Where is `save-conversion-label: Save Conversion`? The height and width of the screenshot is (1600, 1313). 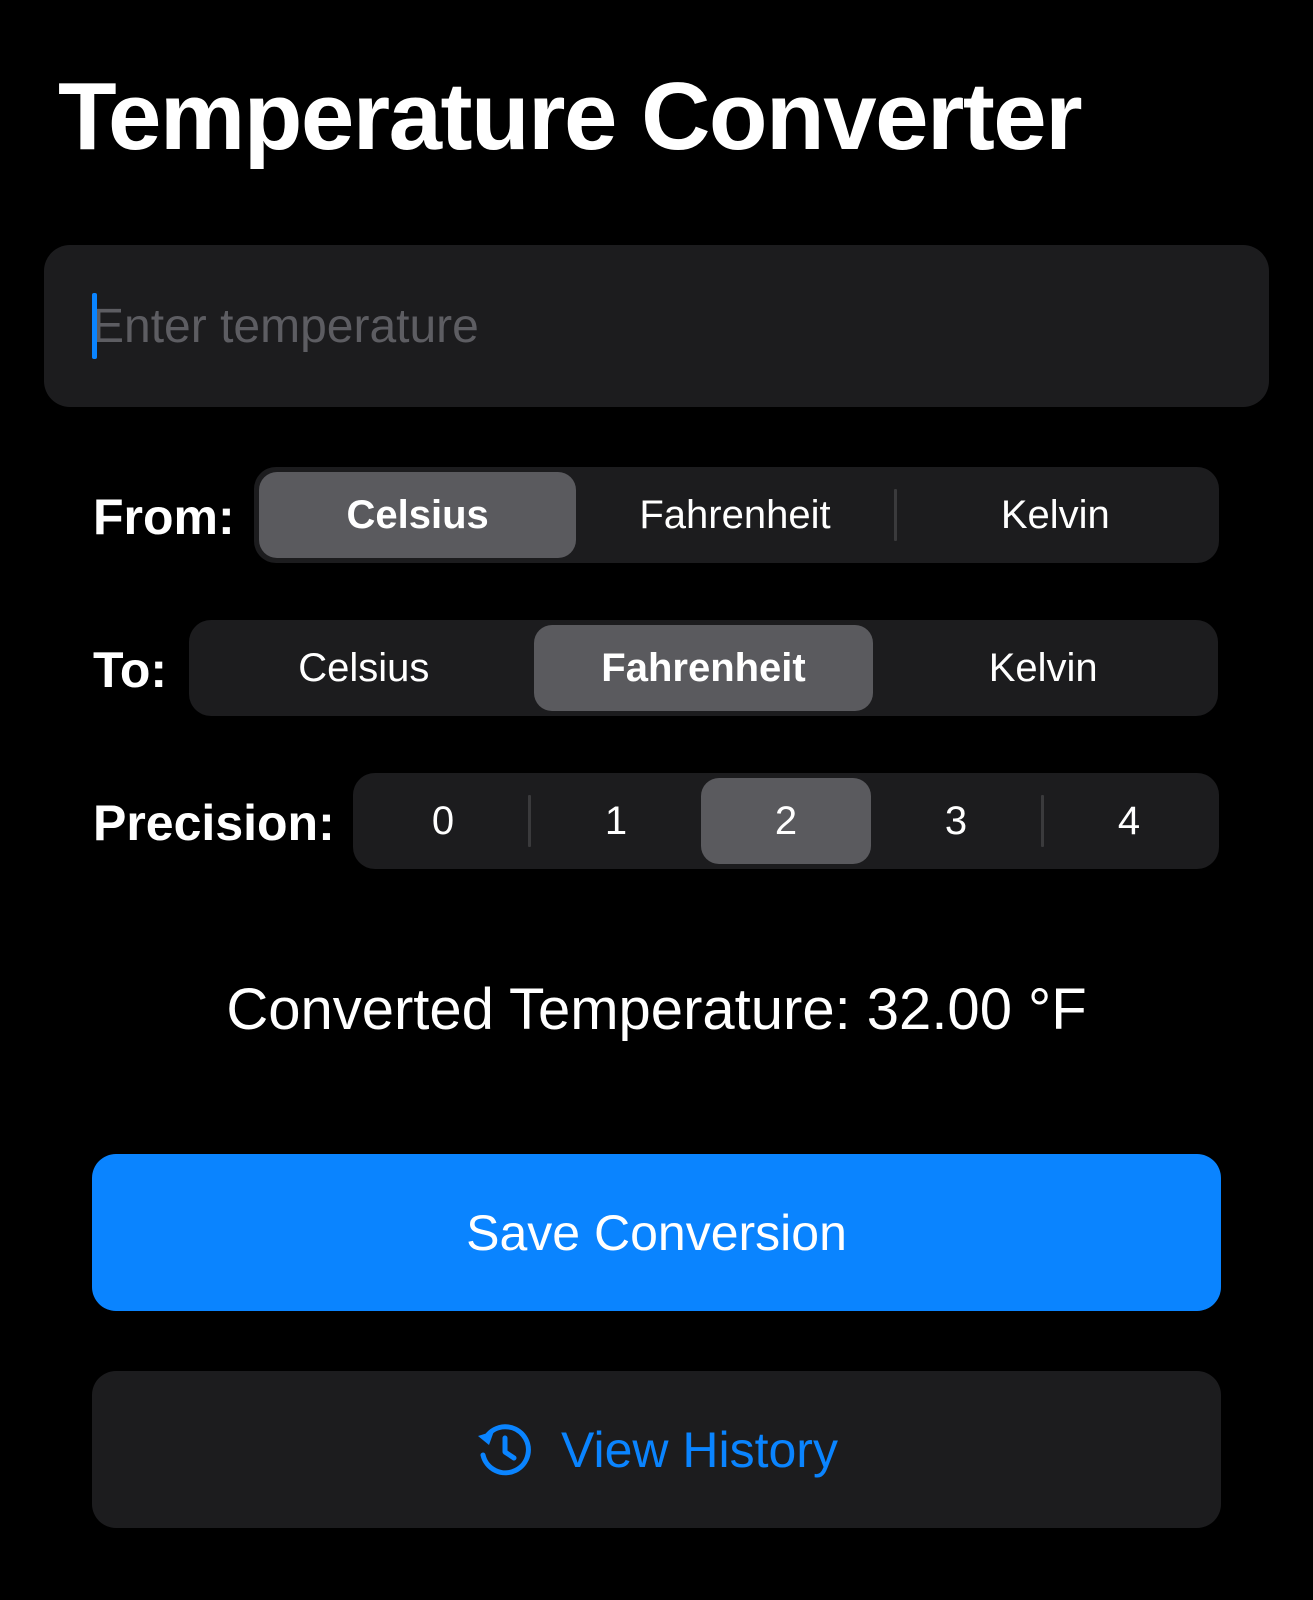 save-conversion-label: Save Conversion is located at coordinates (656, 1232).